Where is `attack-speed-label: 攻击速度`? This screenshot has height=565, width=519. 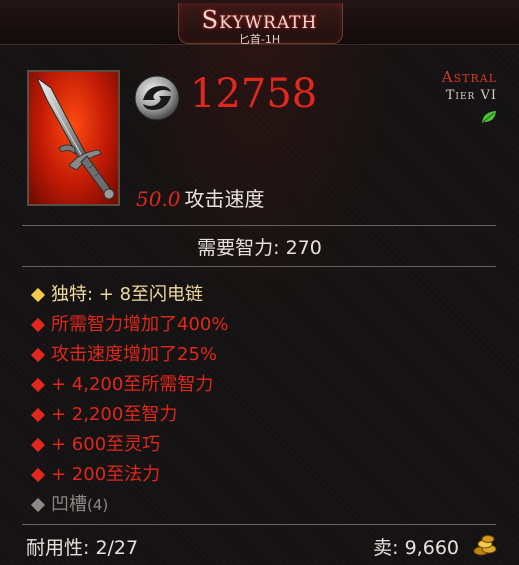
attack-speed-label: 攻击速度 is located at coordinates (224, 199).